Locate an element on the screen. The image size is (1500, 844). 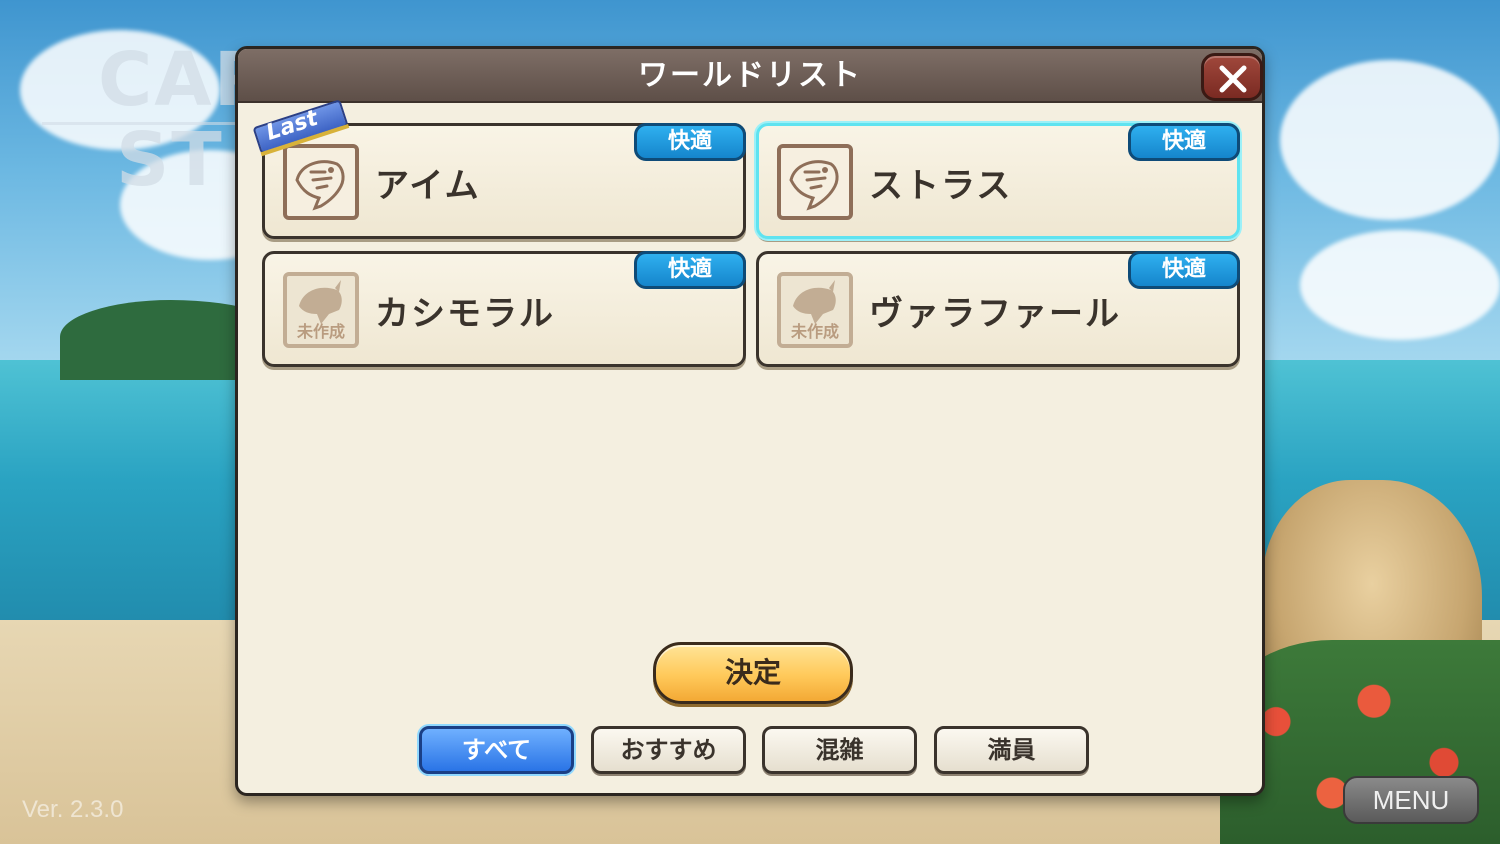
world-name: カシモラル is located at coordinates (465, 314).